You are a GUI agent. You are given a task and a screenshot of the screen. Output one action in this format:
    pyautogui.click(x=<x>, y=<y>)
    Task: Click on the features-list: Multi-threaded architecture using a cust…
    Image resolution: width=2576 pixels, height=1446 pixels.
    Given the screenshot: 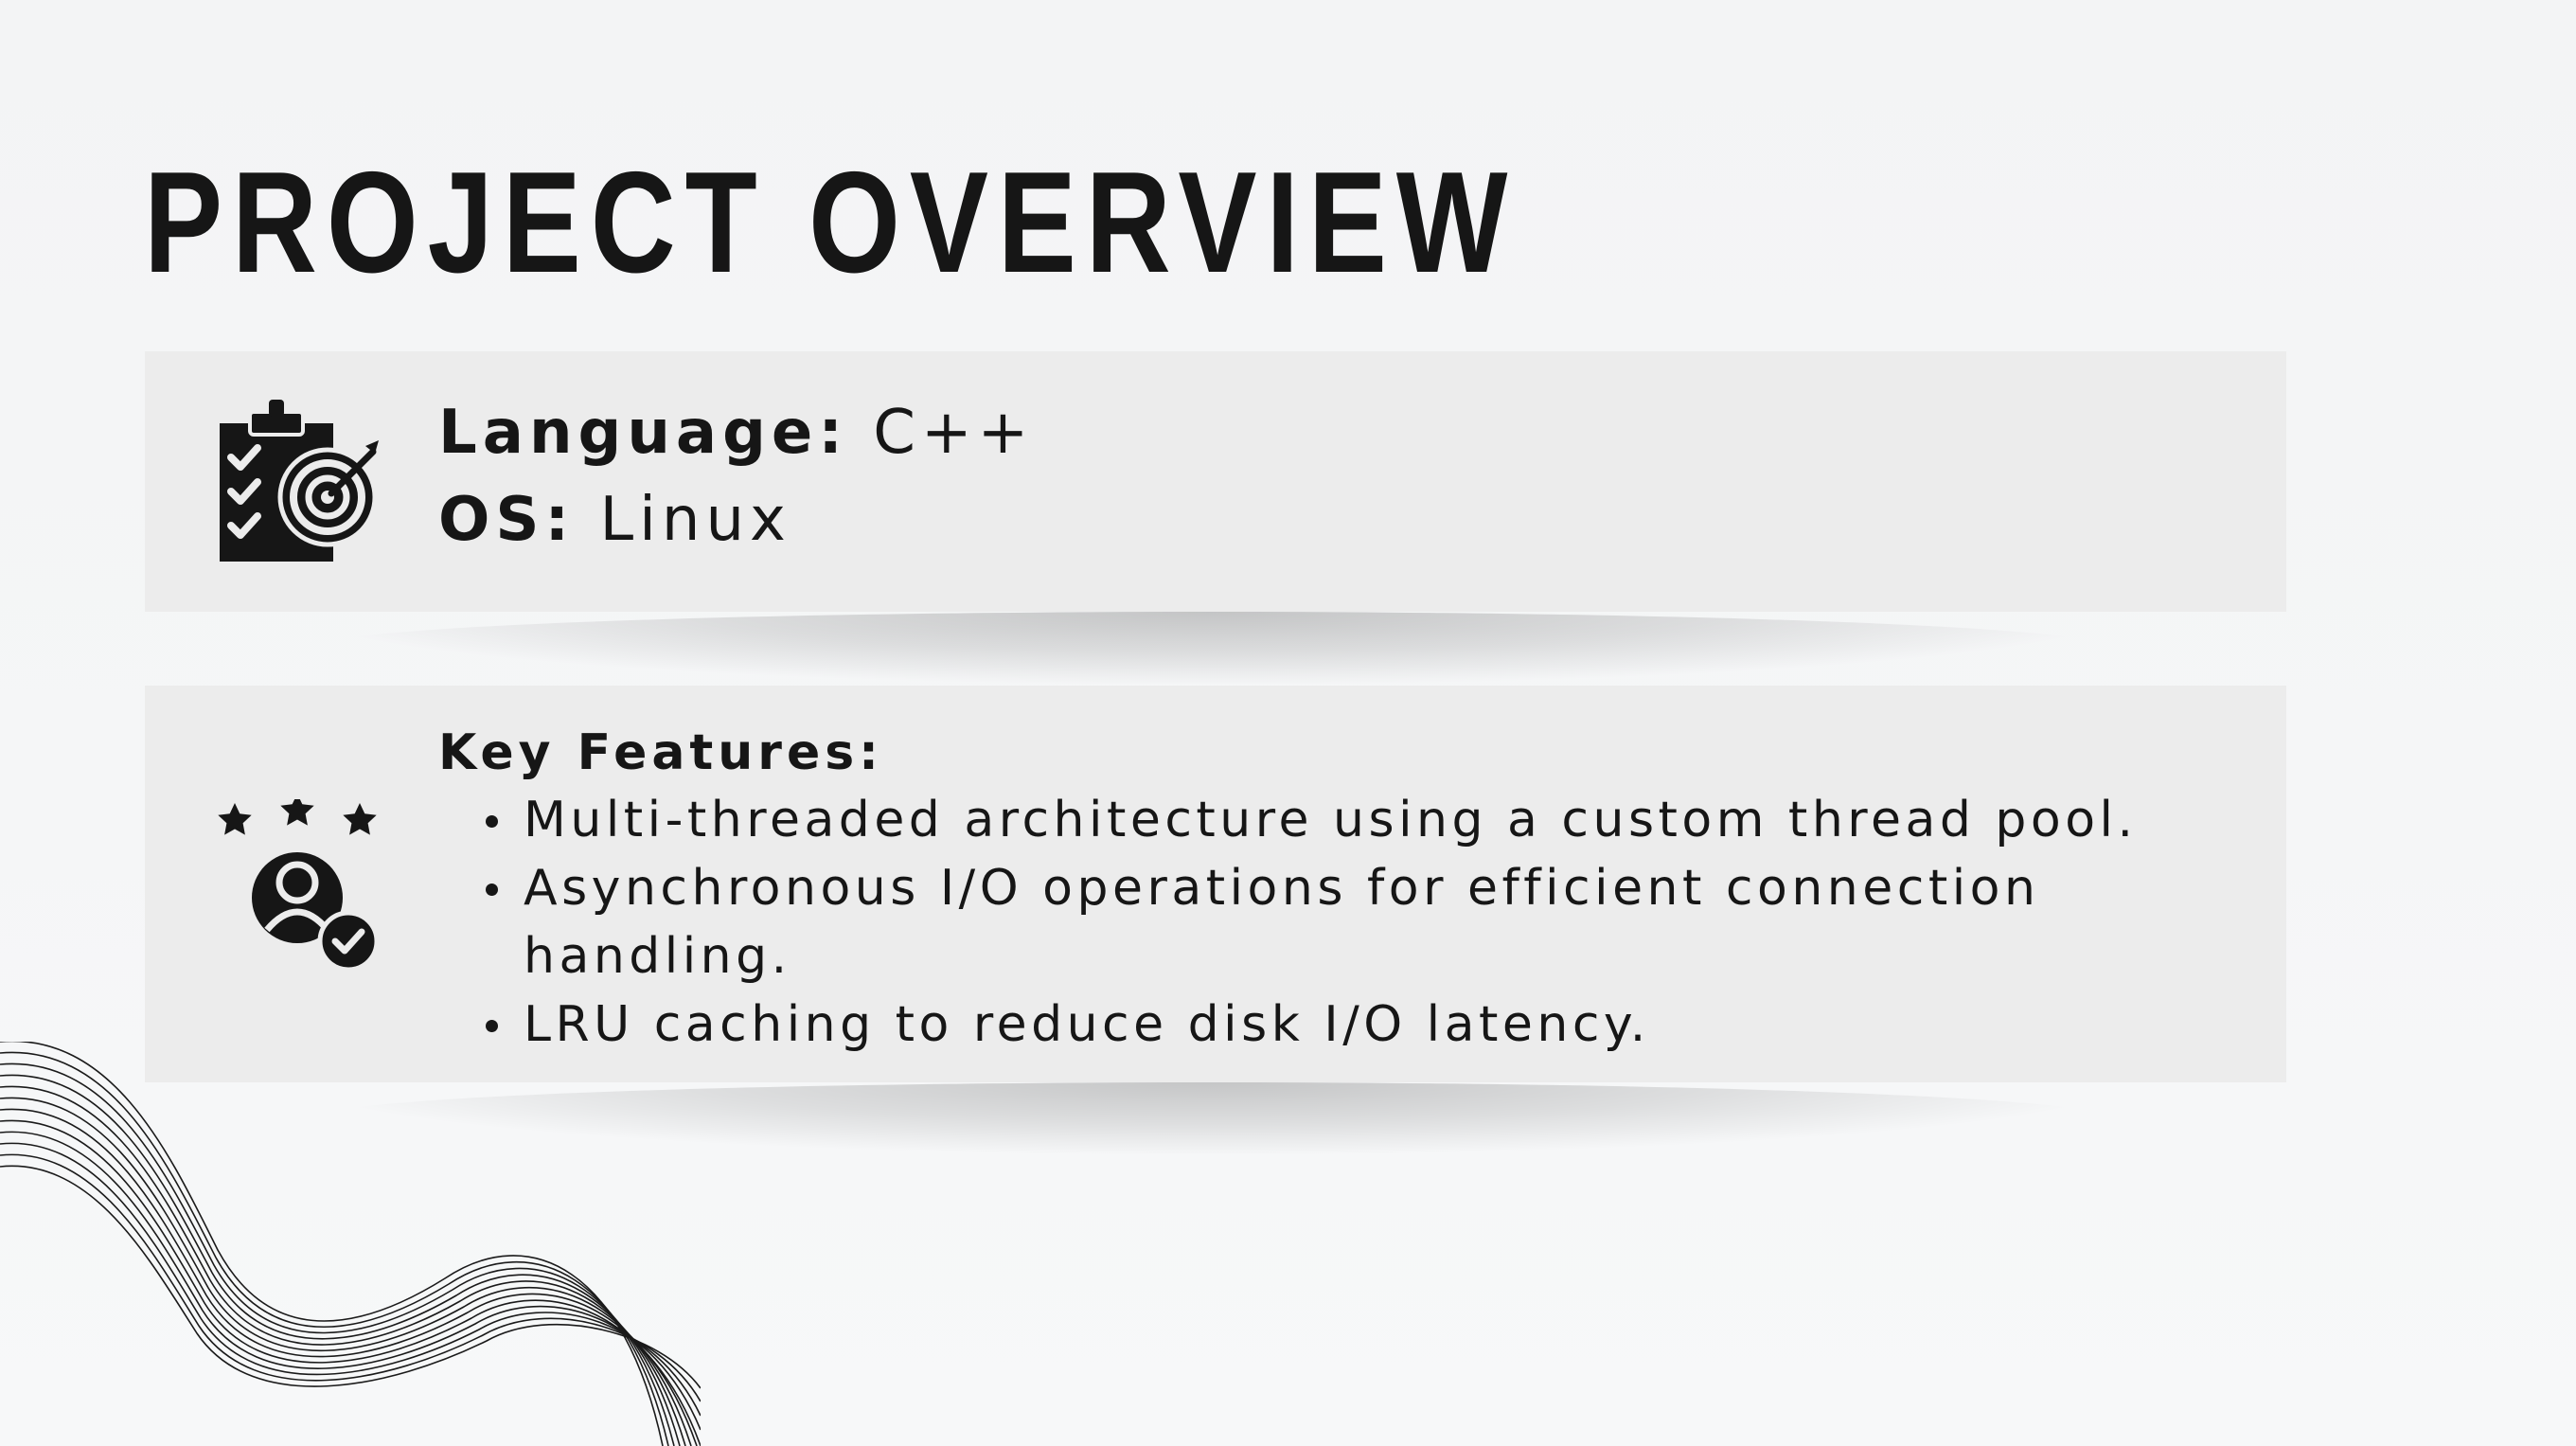 What is the action you would take?
    pyautogui.click(x=1367, y=922)
    